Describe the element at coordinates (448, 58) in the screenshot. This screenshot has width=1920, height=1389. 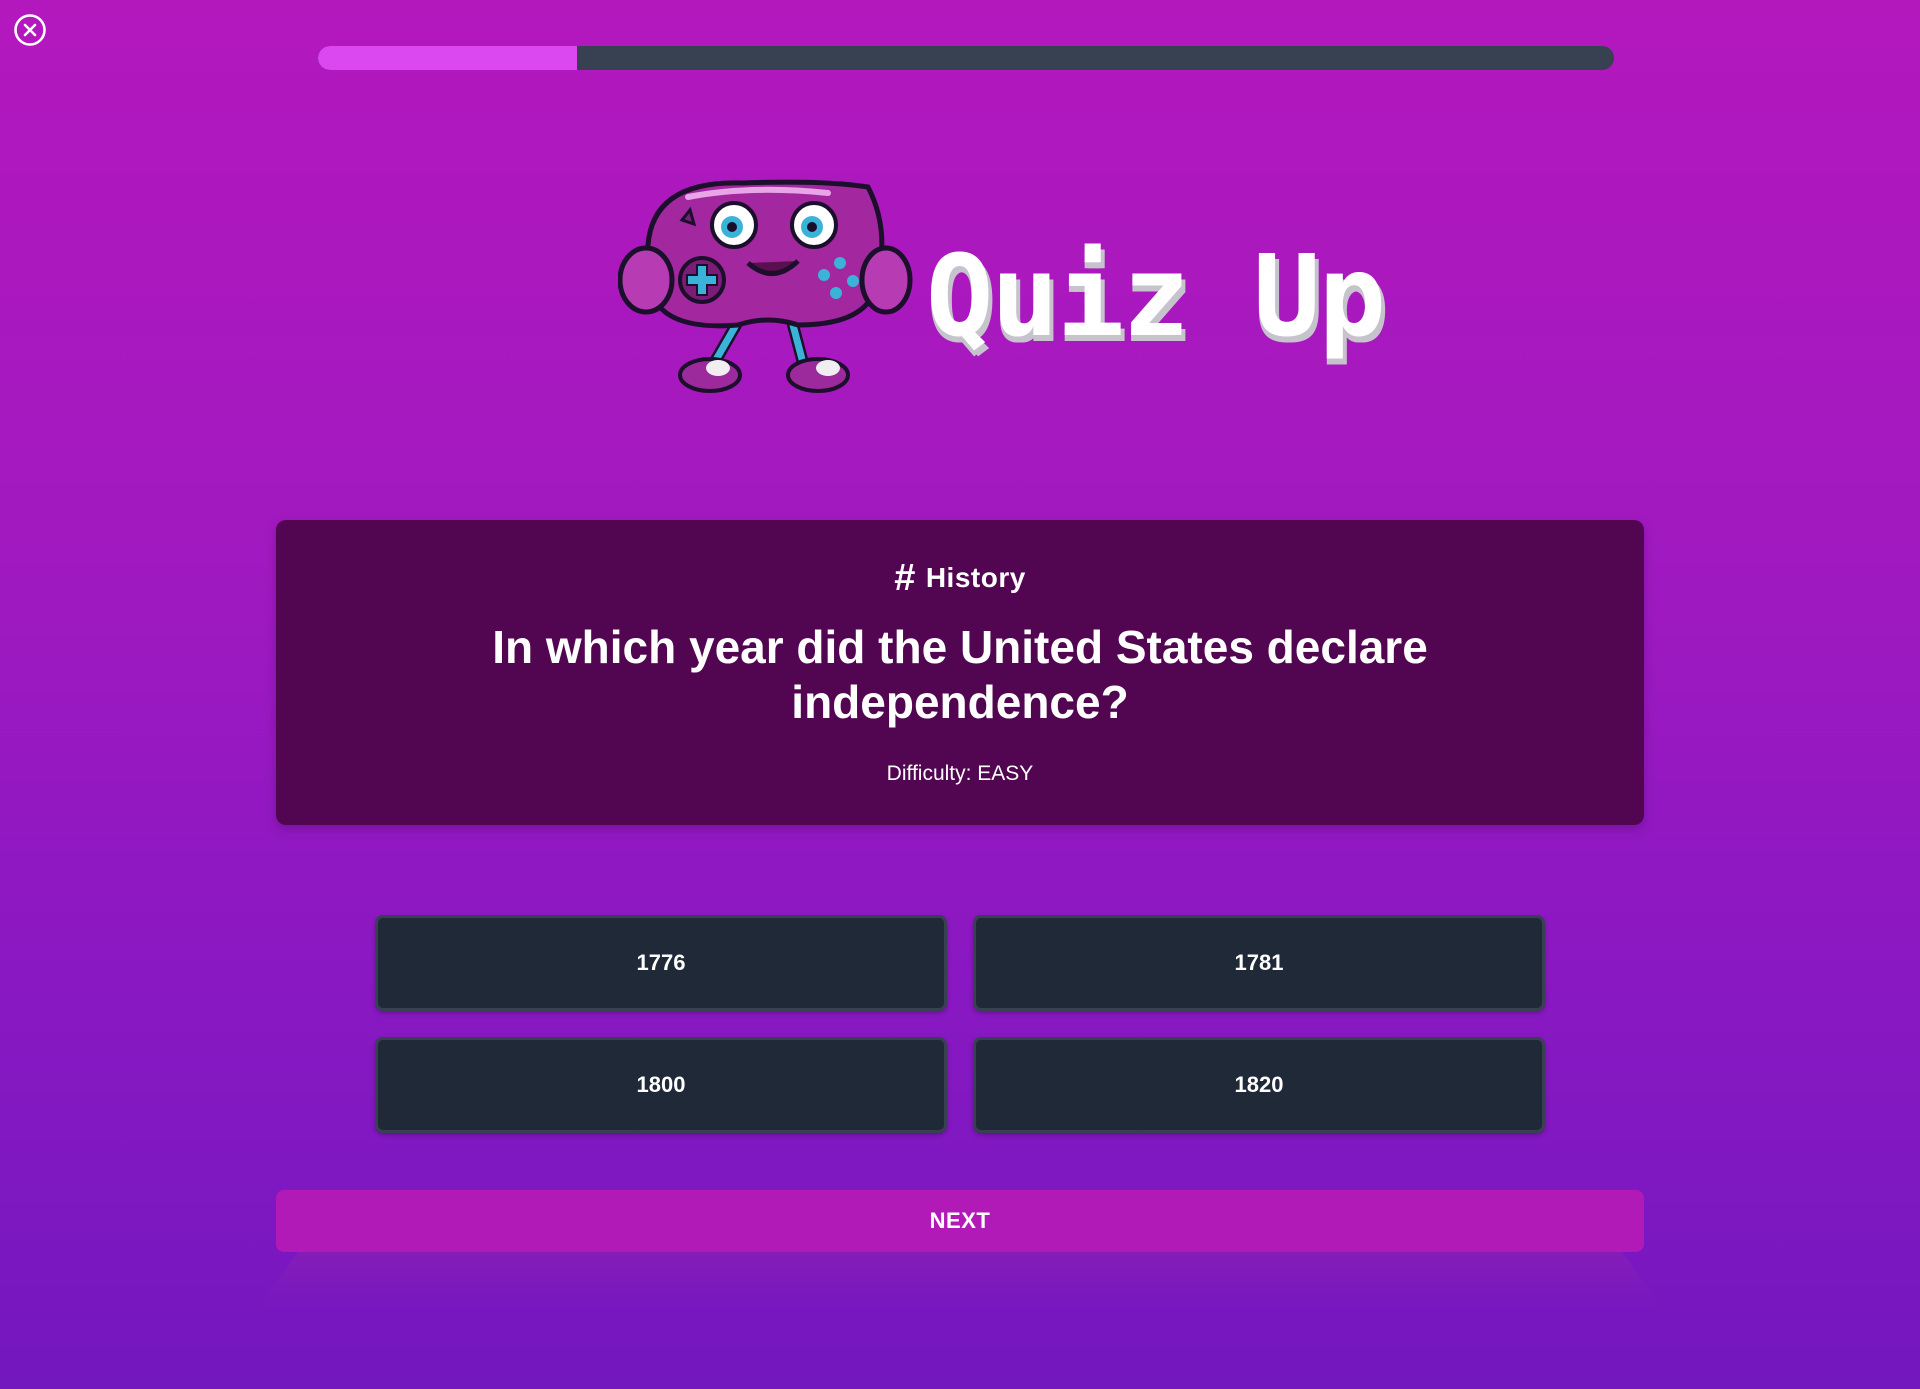
I see `progress-fill` at that location.